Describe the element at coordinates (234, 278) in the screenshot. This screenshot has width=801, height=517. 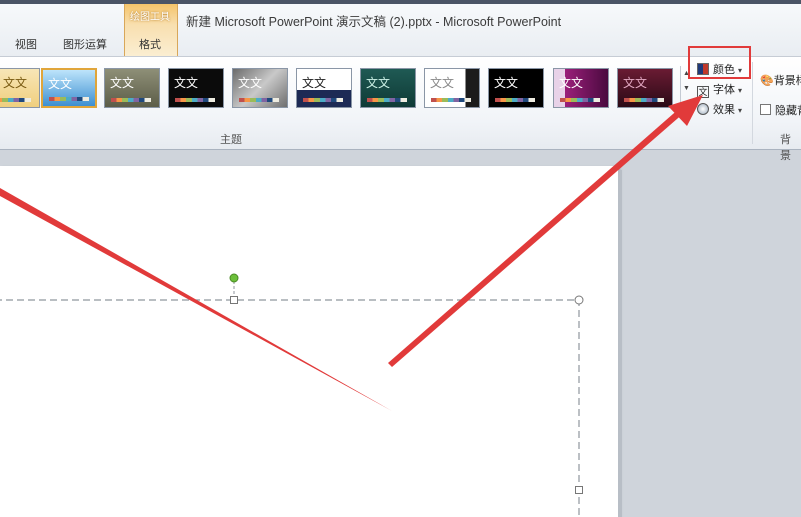
I see `rotation-handle` at that location.